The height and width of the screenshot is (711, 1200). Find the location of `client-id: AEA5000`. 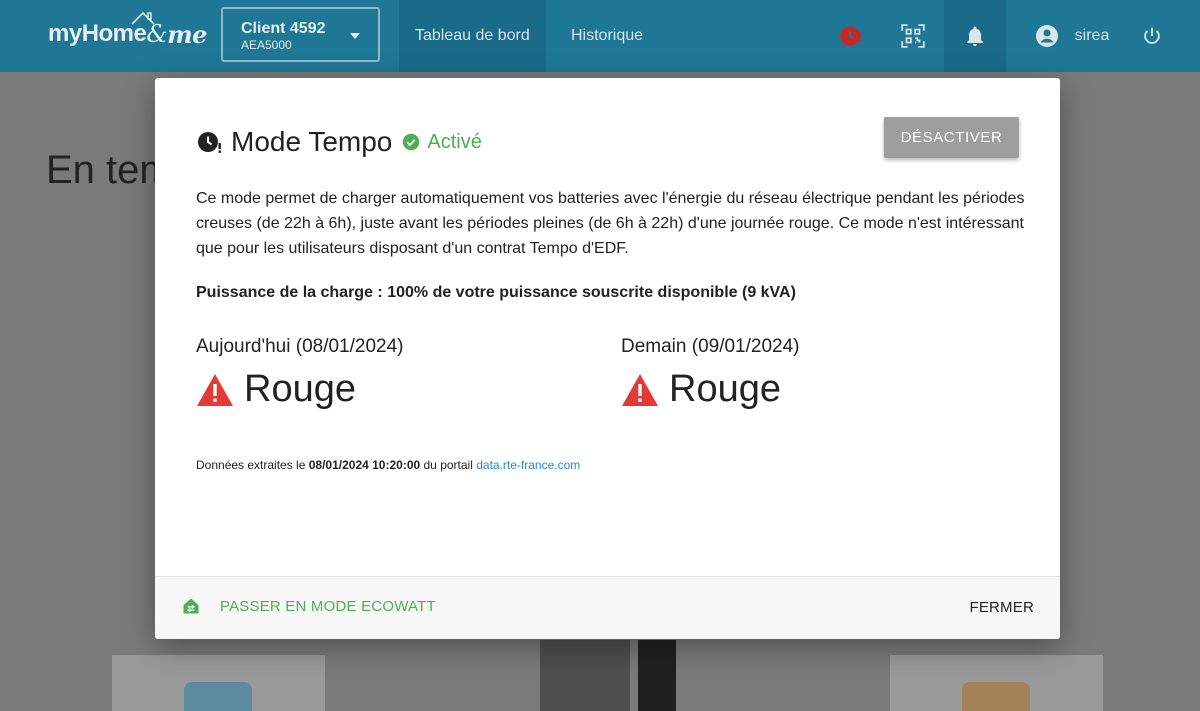

client-id: AEA5000 is located at coordinates (266, 45).